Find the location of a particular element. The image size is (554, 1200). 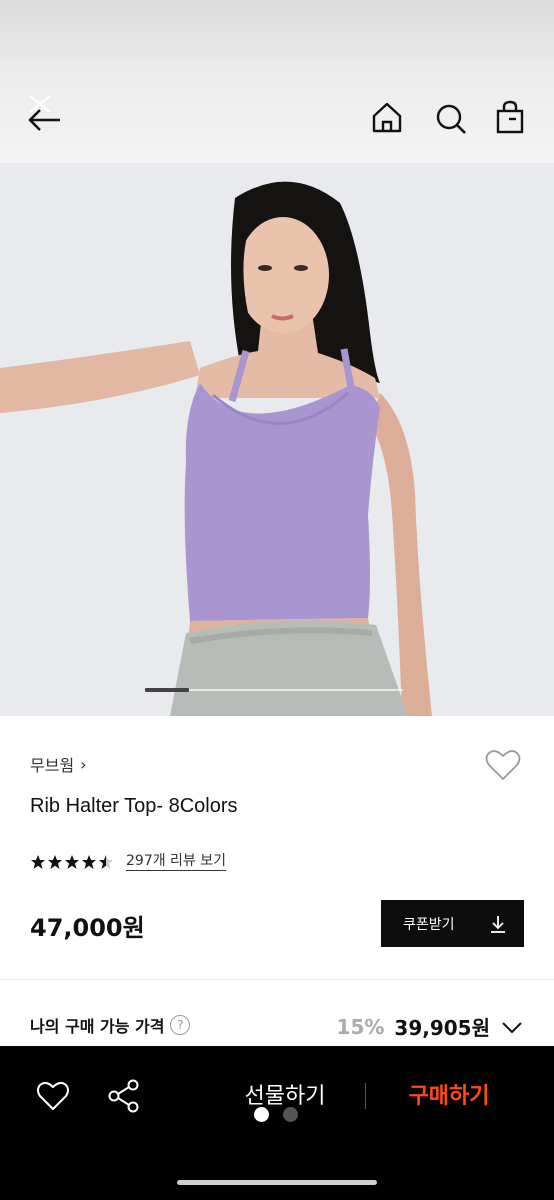

bottom-action-bar is located at coordinates (277, 1123).